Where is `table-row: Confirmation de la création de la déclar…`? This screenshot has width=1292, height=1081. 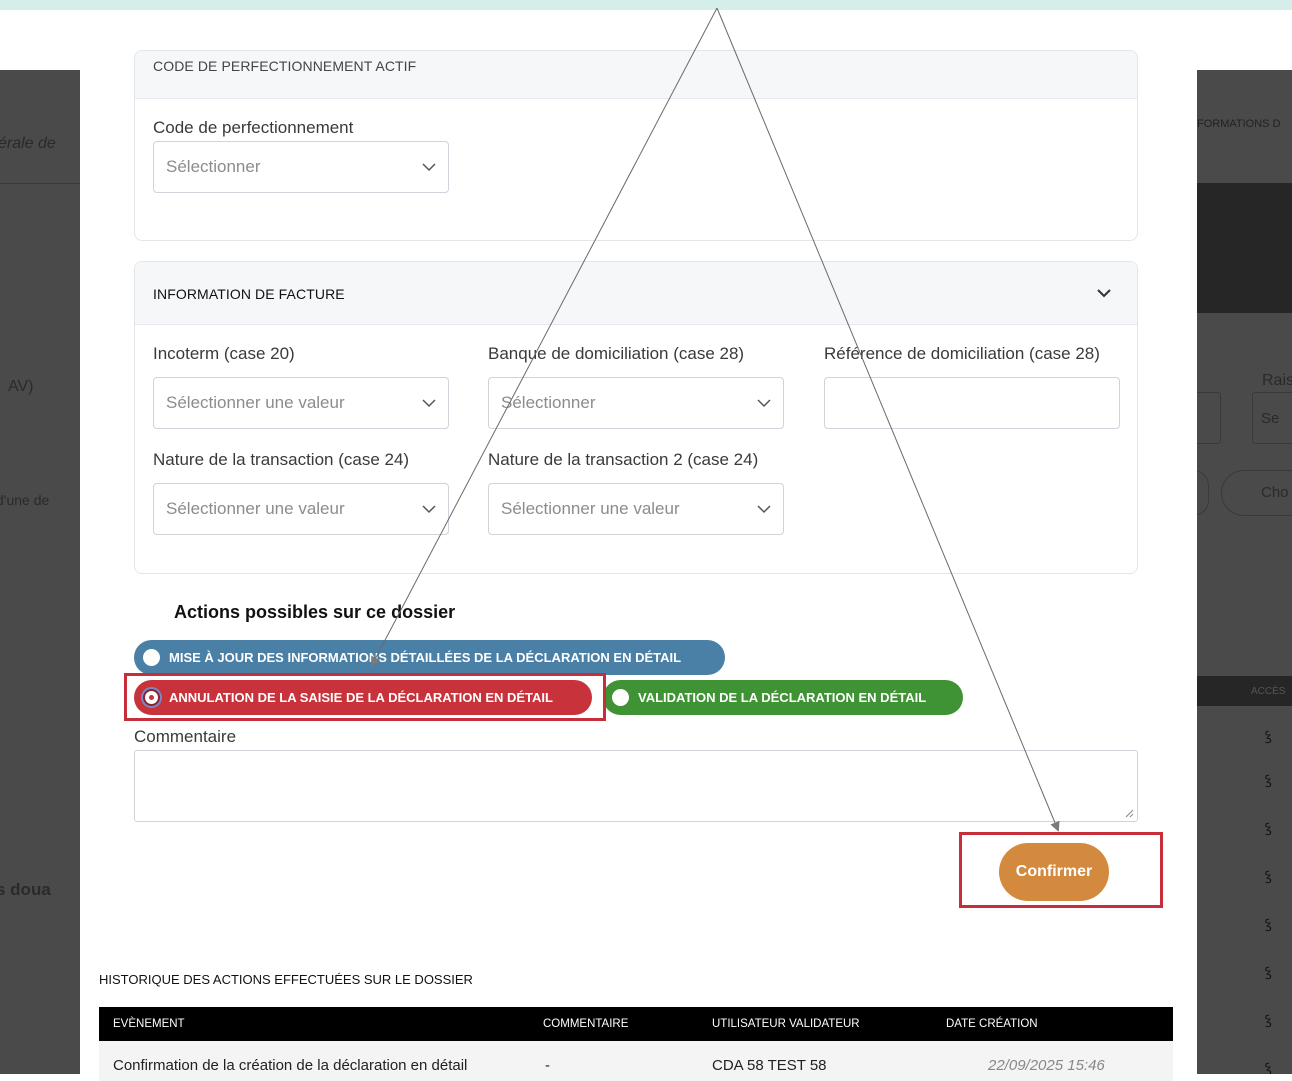 table-row: Confirmation de la création de la déclar… is located at coordinates (636, 1061).